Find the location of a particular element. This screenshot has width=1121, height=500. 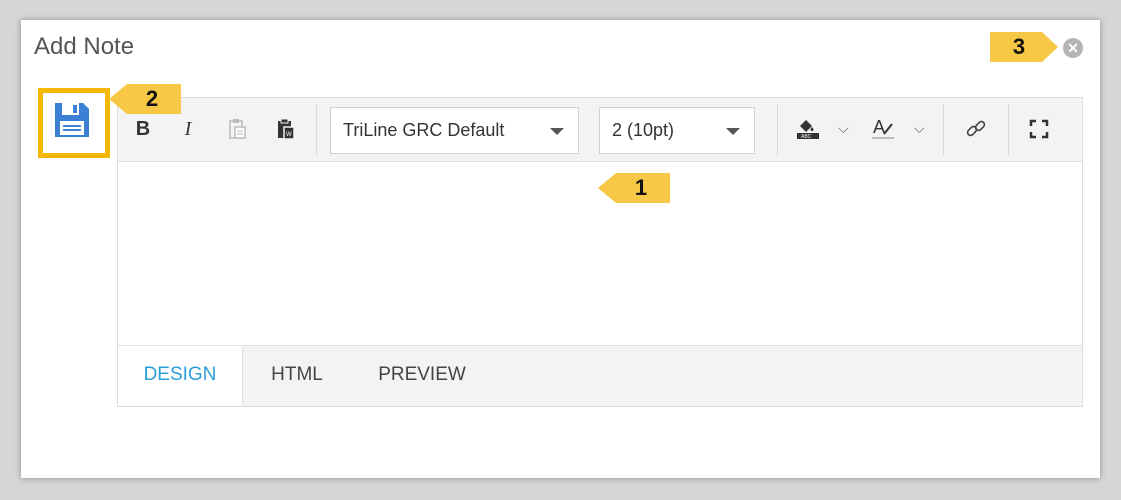

dialog-title: Add Note is located at coordinates (84, 46).